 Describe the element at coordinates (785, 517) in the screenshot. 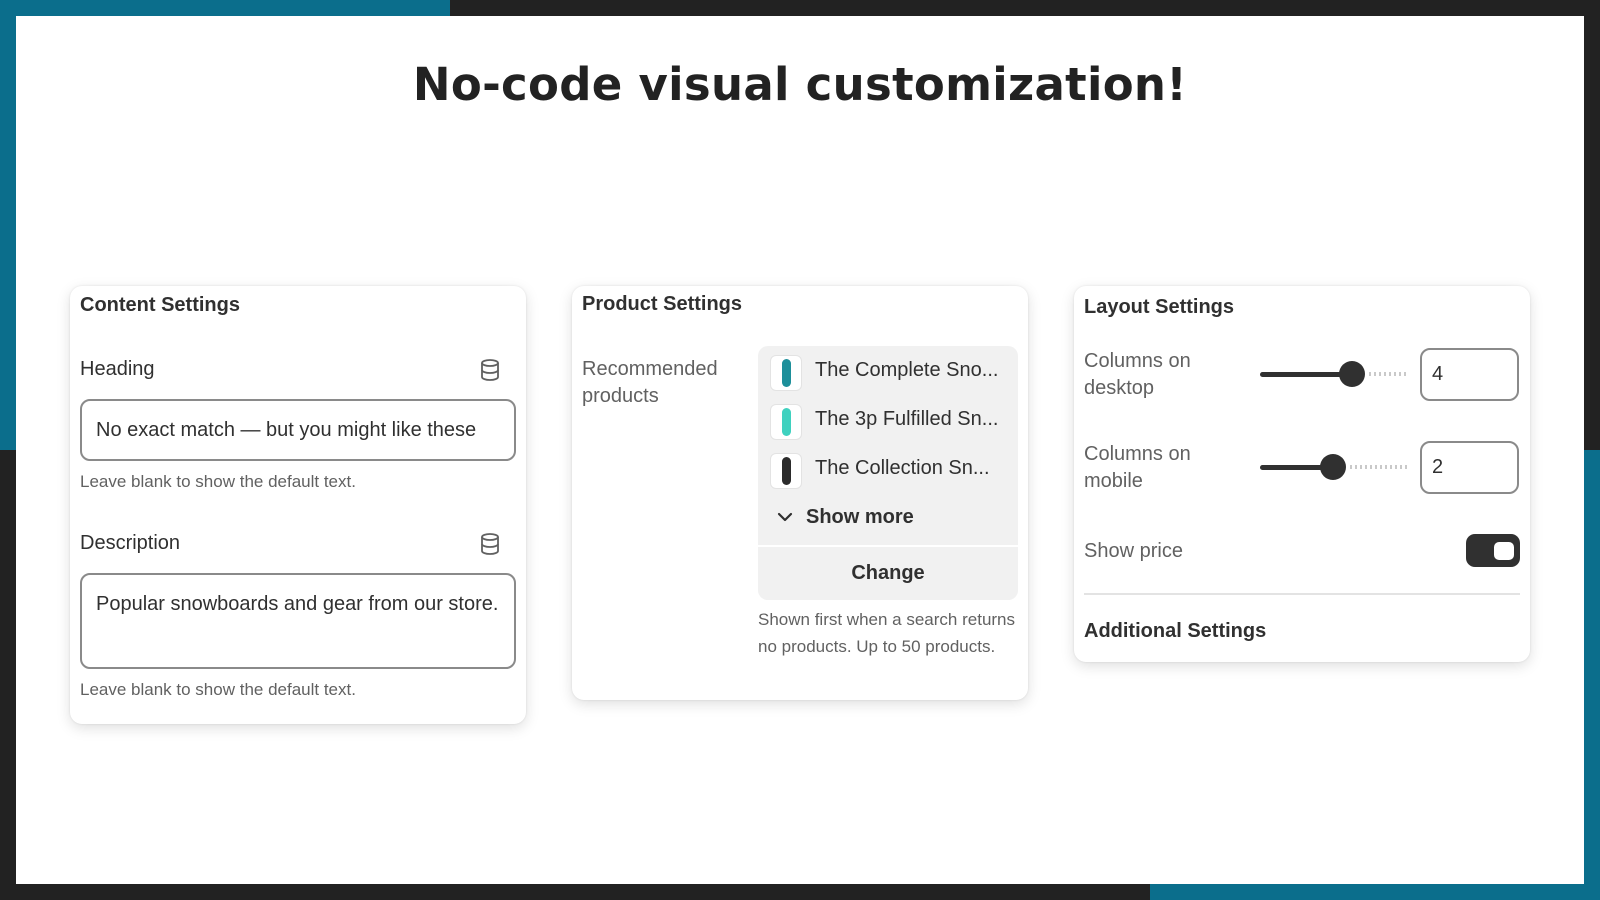

I see `chevron-down-icon` at that location.